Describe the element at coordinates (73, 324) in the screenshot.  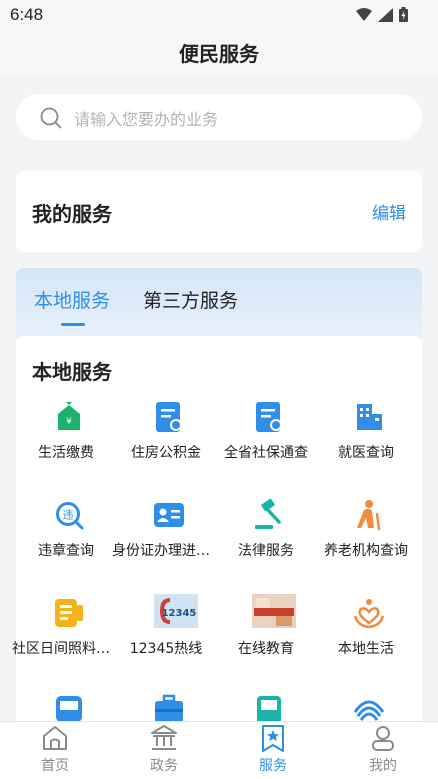
I see `active-tab-indicator` at that location.